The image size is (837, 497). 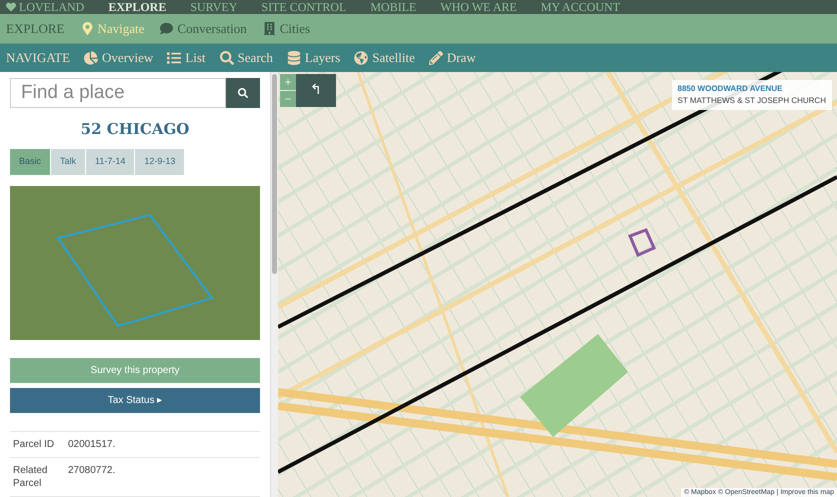 I want to click on zoom-in-button: +, so click(x=288, y=82).